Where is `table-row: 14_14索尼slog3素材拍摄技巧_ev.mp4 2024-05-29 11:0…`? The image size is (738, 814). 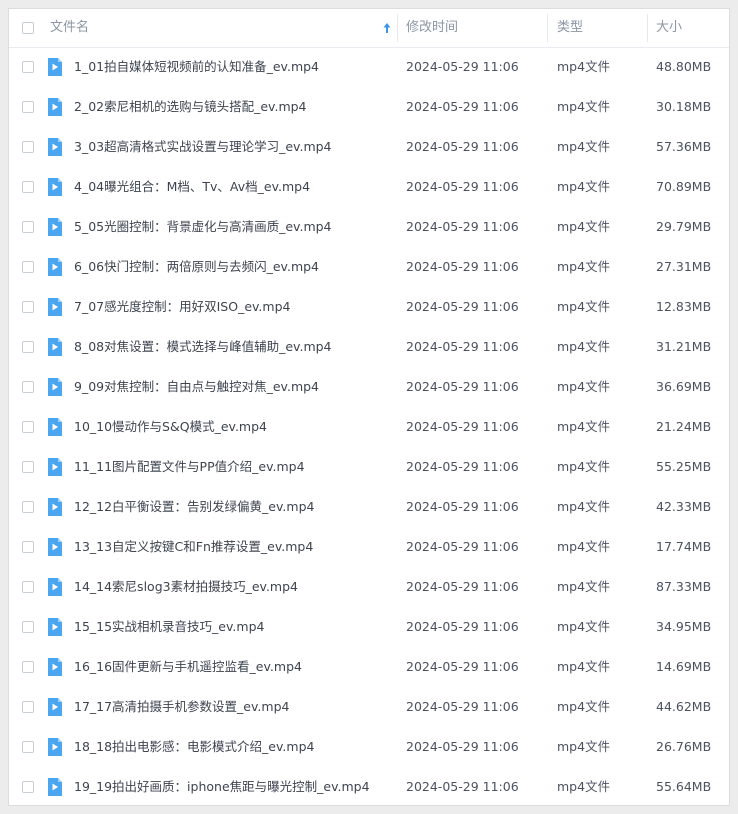
table-row: 14_14索尼slog3素材拍摄技巧_ev.mp4 2024-05-29 11:0… is located at coordinates (369, 587).